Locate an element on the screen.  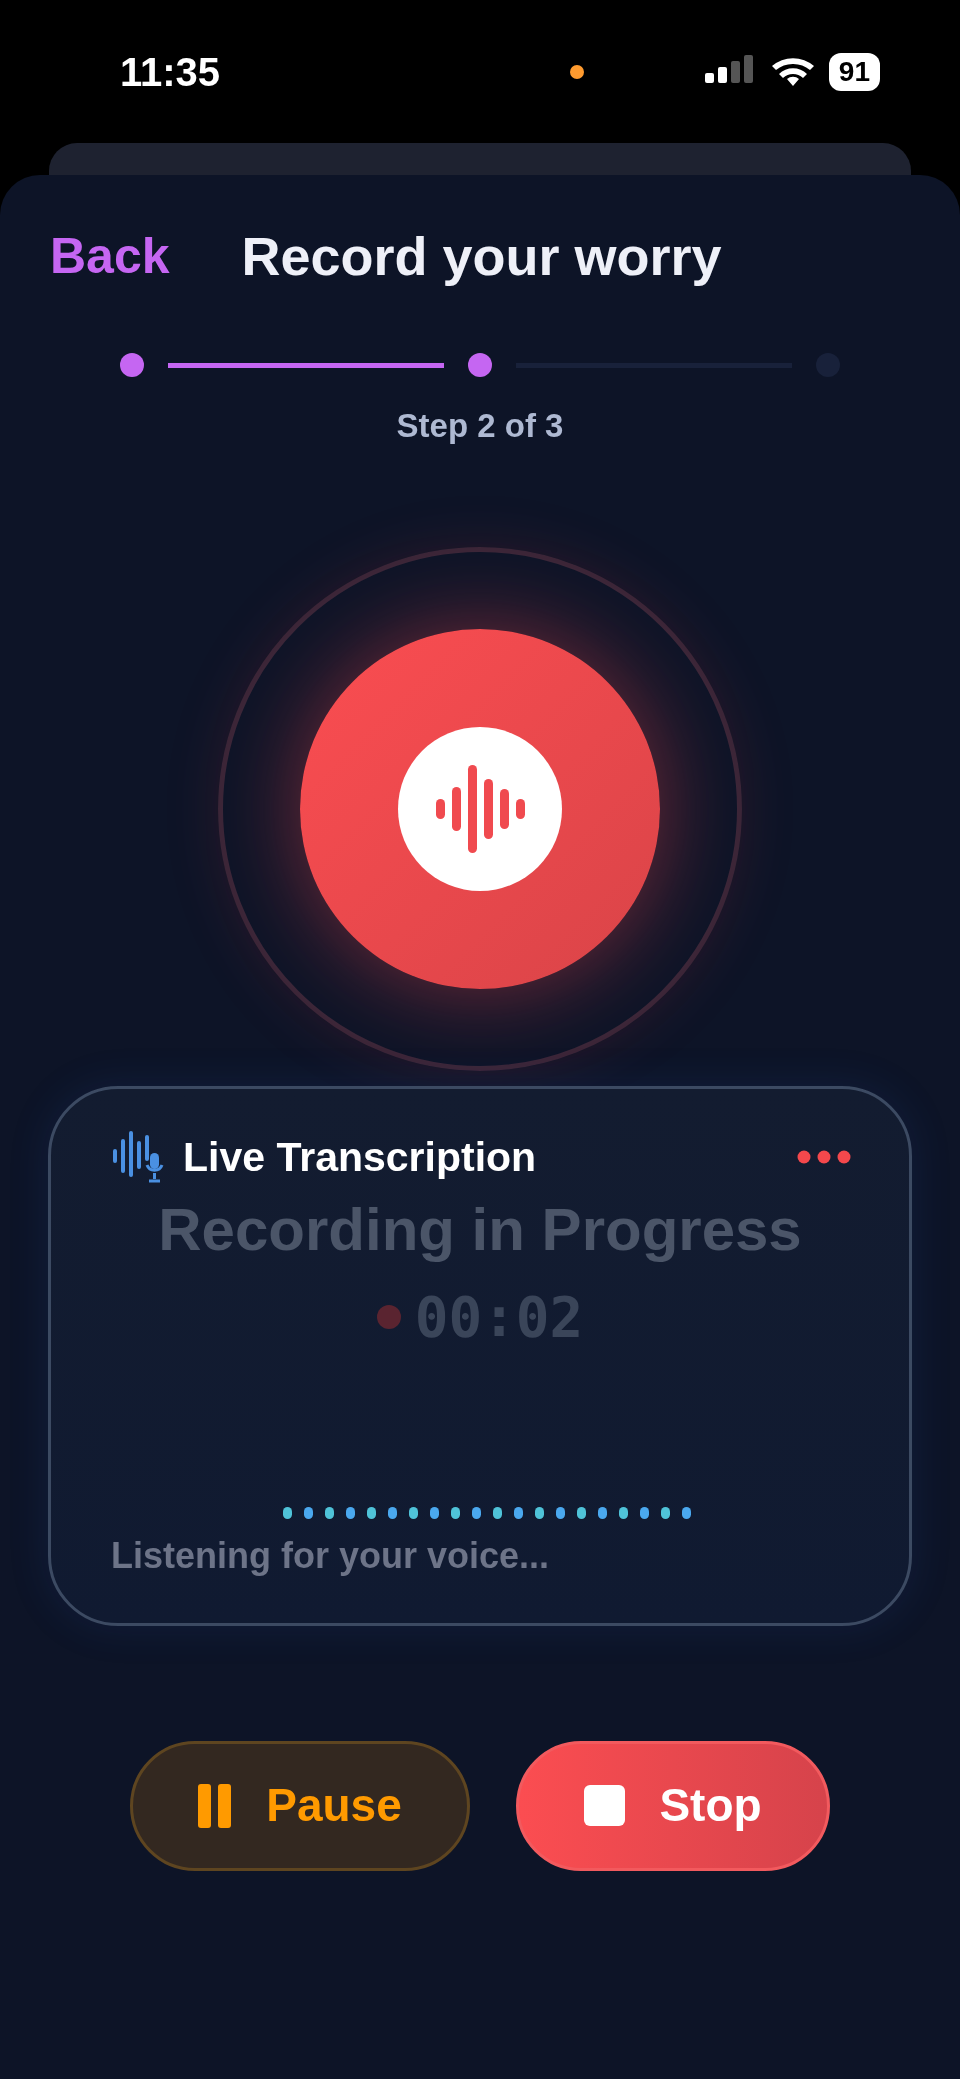
waveform-mic-icon is located at coordinates (139, 1157).